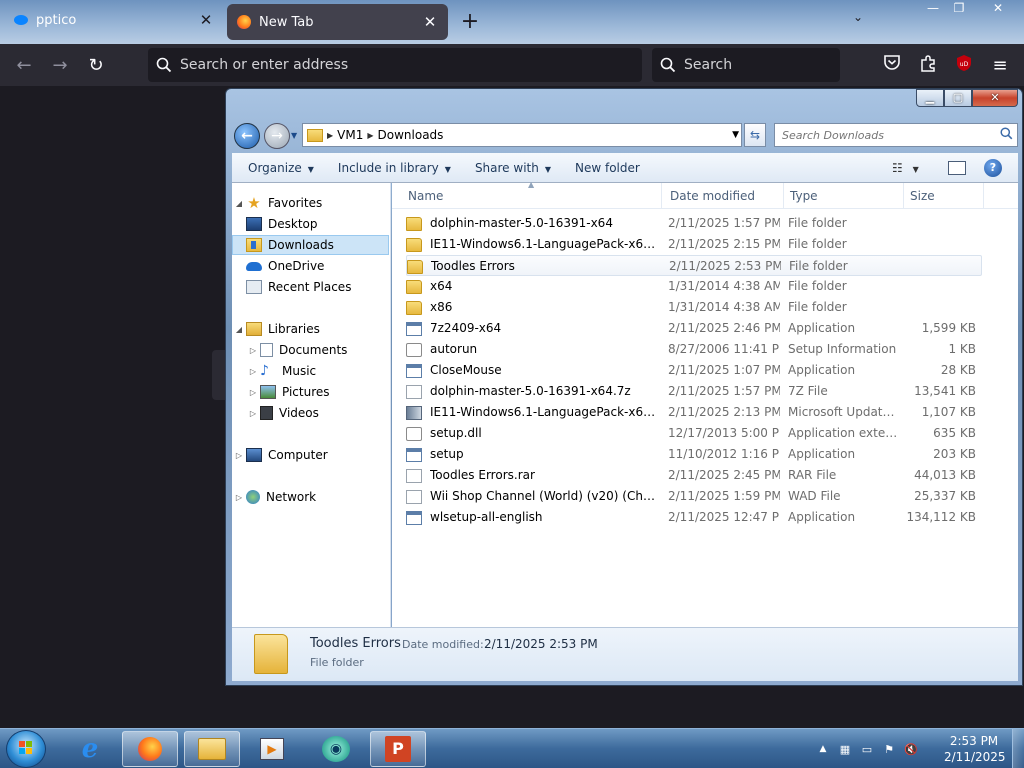  Describe the element at coordinates (310, 392) in the screenshot. I see `nav-pictures: ▷ Pictures` at that location.